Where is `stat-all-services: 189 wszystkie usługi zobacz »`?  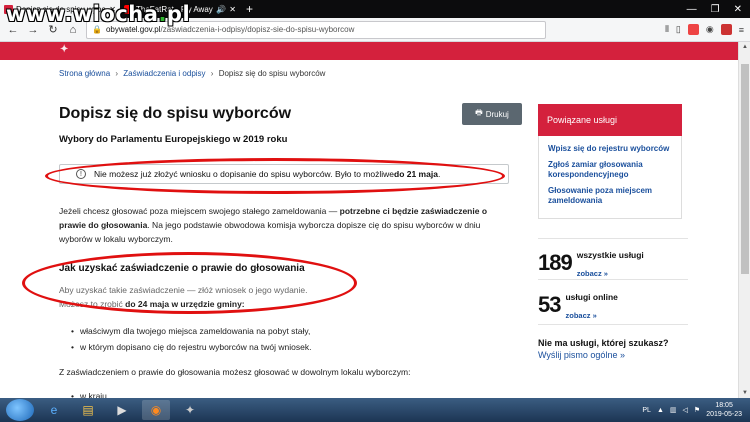 stat-all-services: 189 wszystkie usługi zobacz » is located at coordinates (613, 263).